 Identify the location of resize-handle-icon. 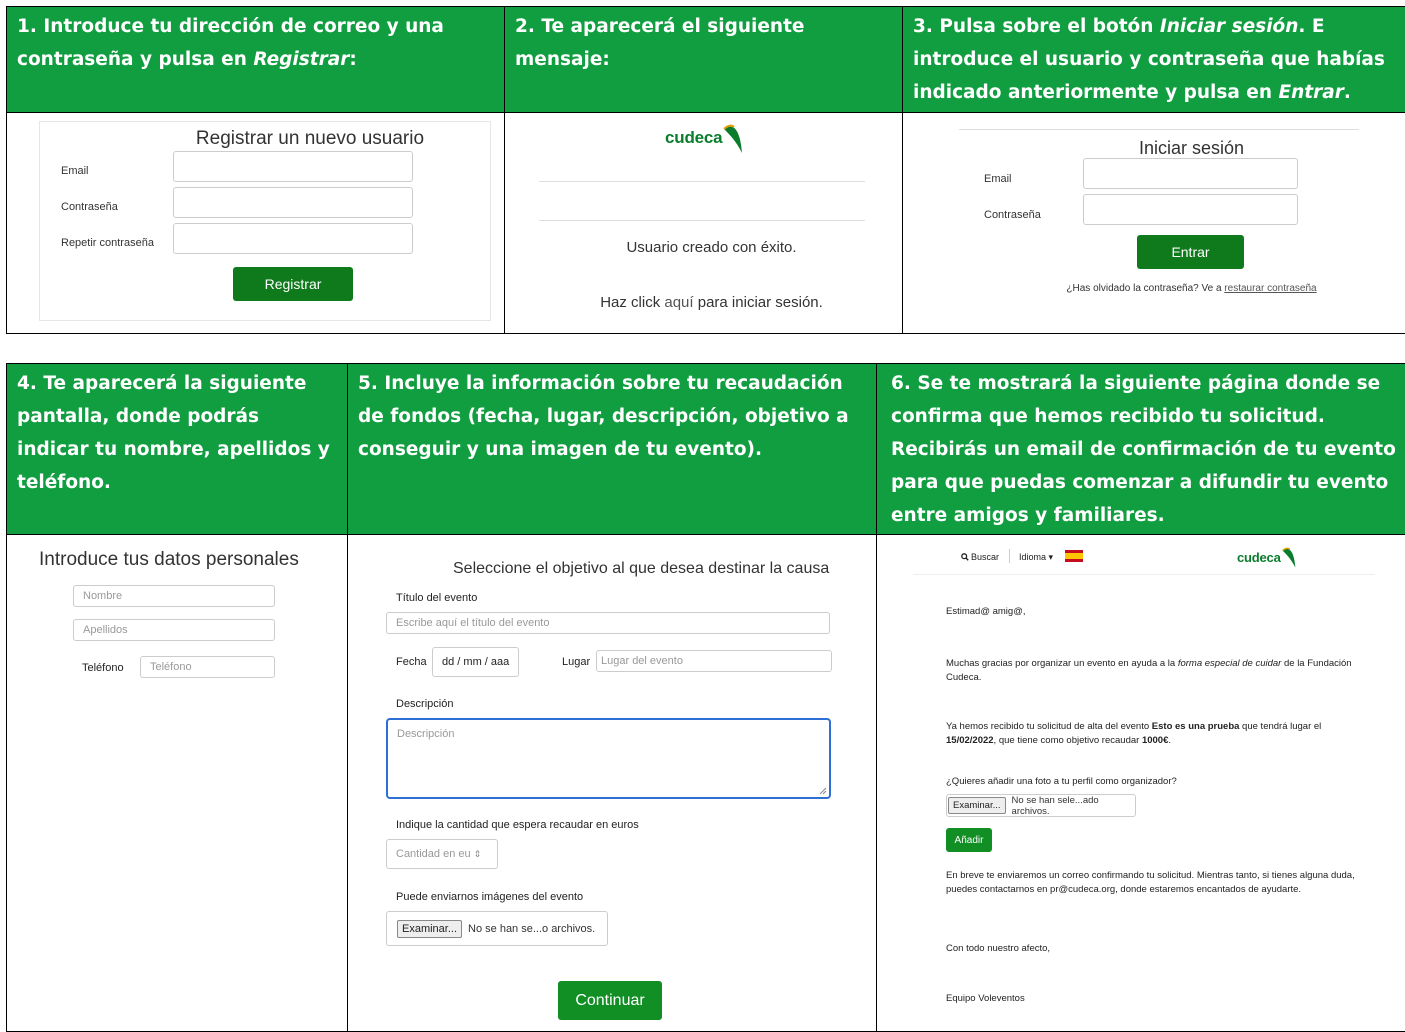
(823, 791).